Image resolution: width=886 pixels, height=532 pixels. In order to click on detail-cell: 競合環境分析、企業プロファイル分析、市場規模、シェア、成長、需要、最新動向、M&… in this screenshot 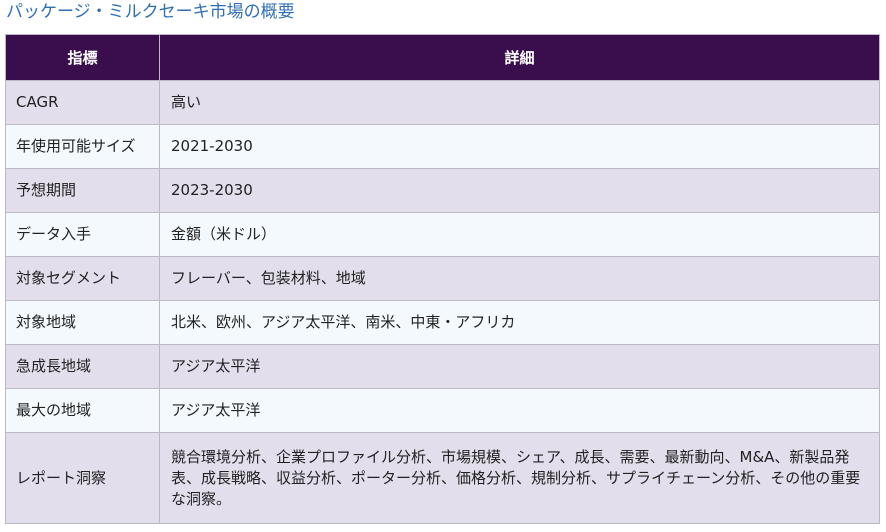, I will do `click(519, 478)`.